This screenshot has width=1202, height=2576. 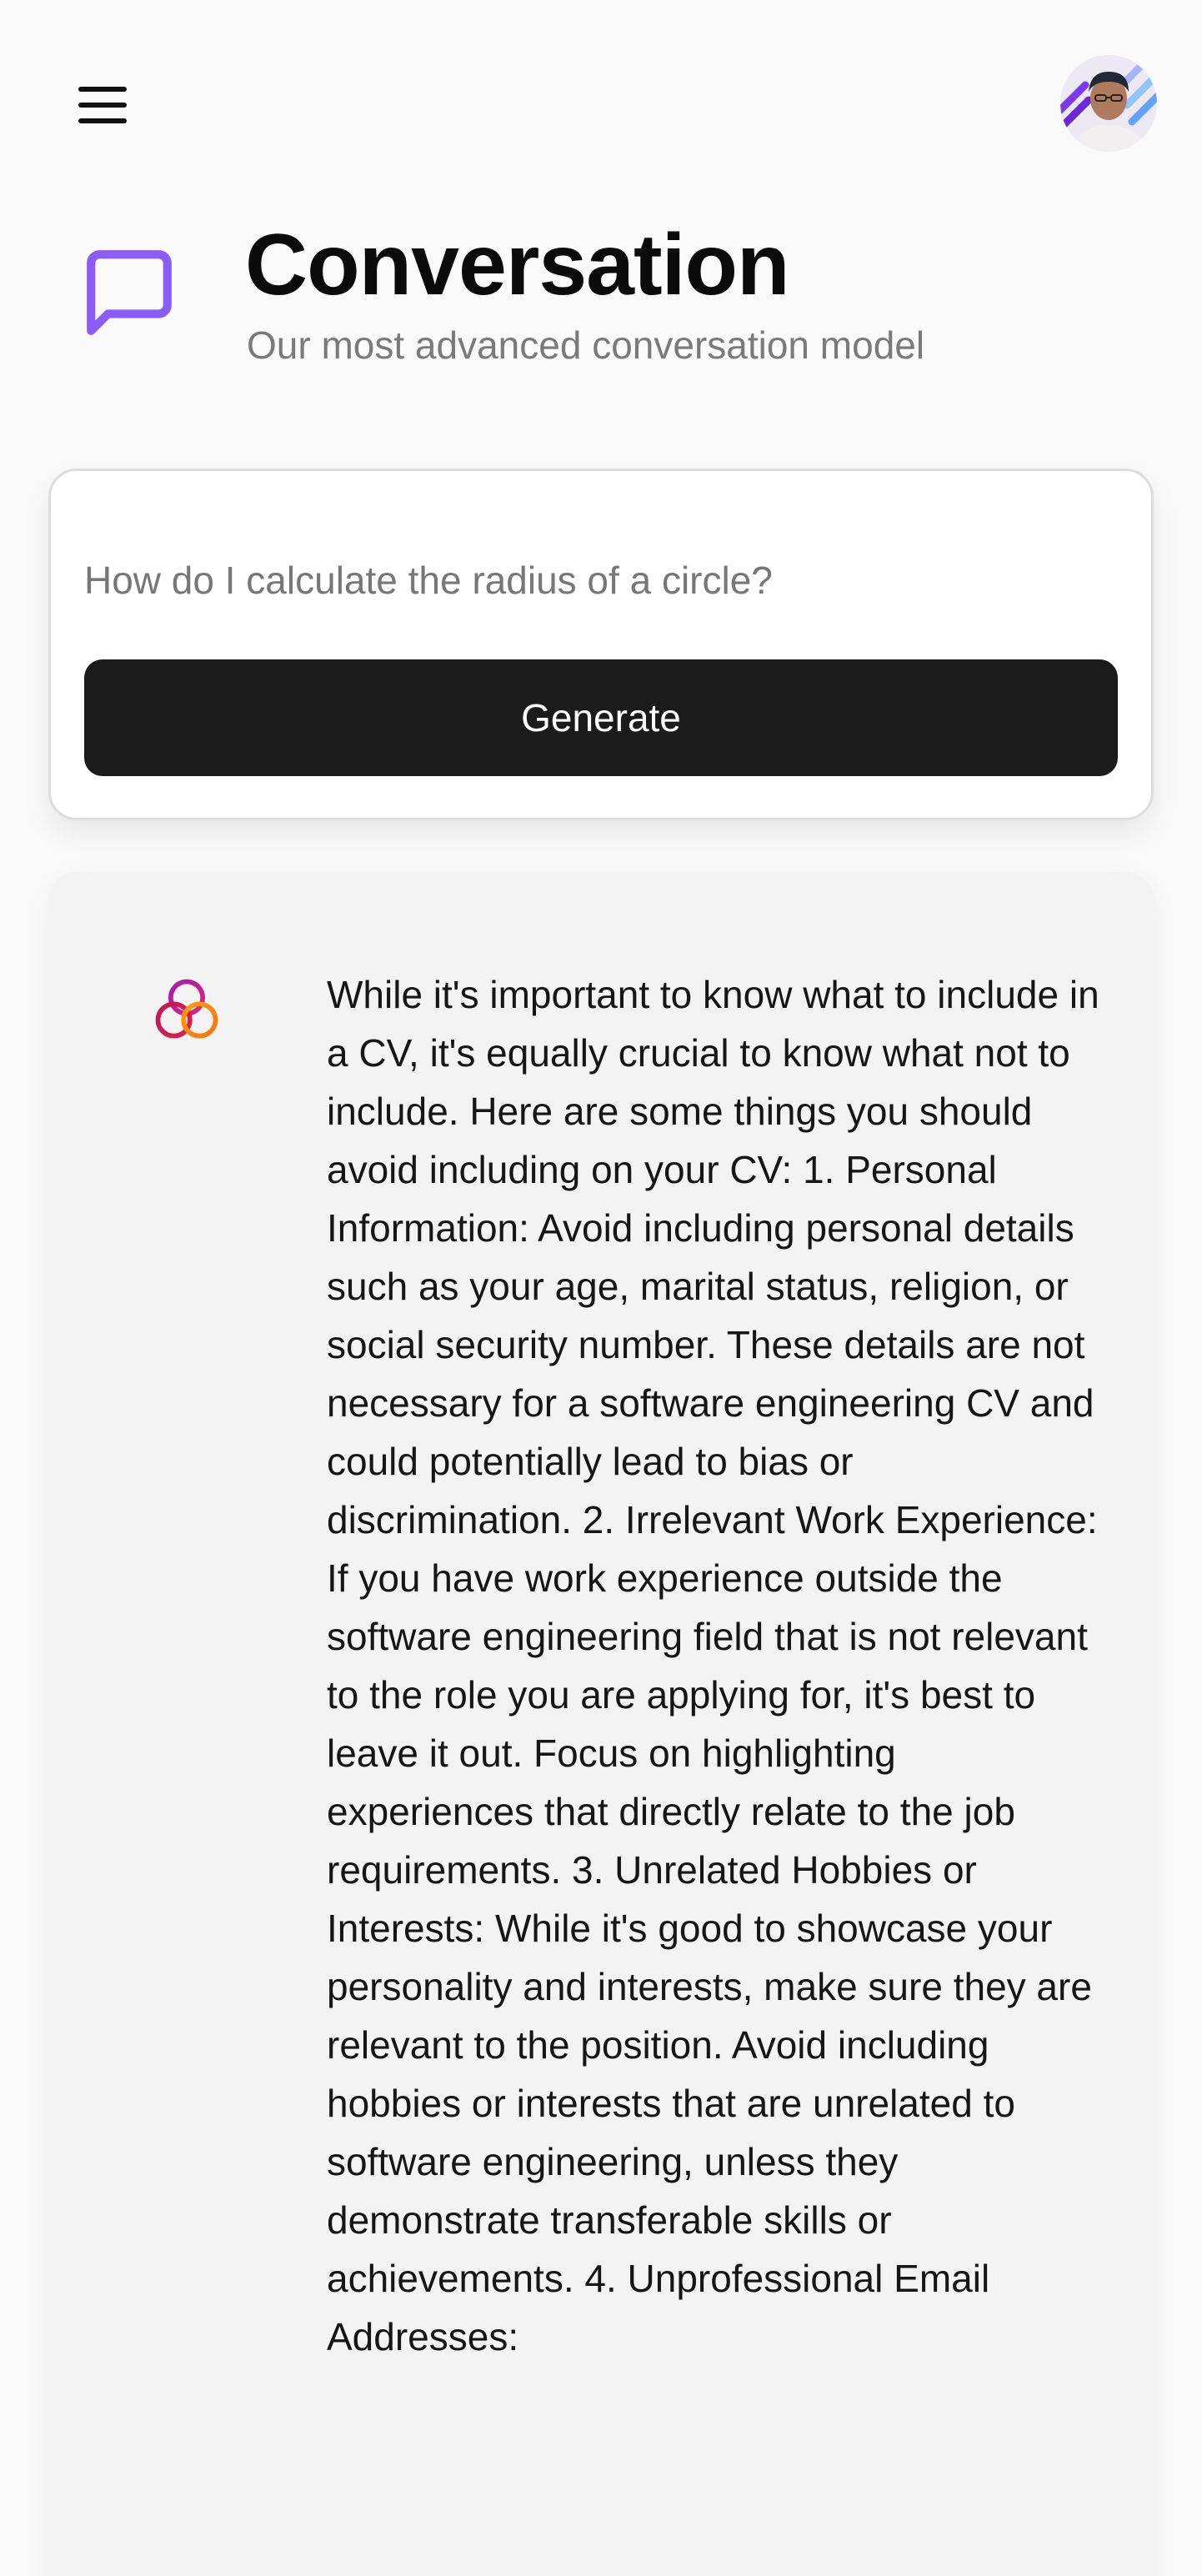 I want to click on prompt-input, so click(x=601, y=580).